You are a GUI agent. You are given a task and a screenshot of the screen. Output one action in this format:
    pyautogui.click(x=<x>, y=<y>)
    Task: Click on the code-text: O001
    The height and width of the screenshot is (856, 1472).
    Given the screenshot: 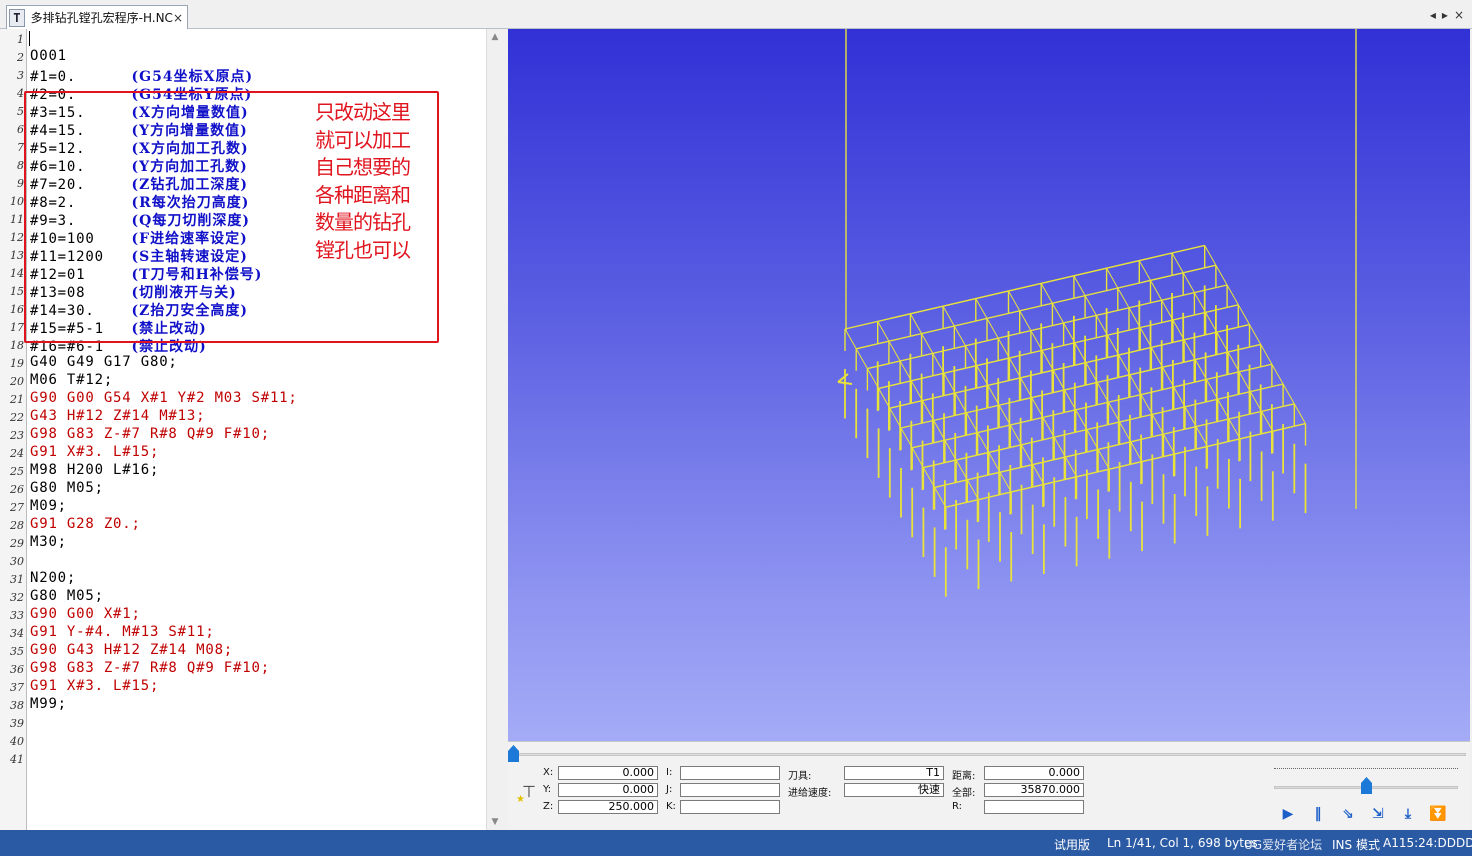 What is the action you would take?
    pyautogui.click(x=48, y=56)
    